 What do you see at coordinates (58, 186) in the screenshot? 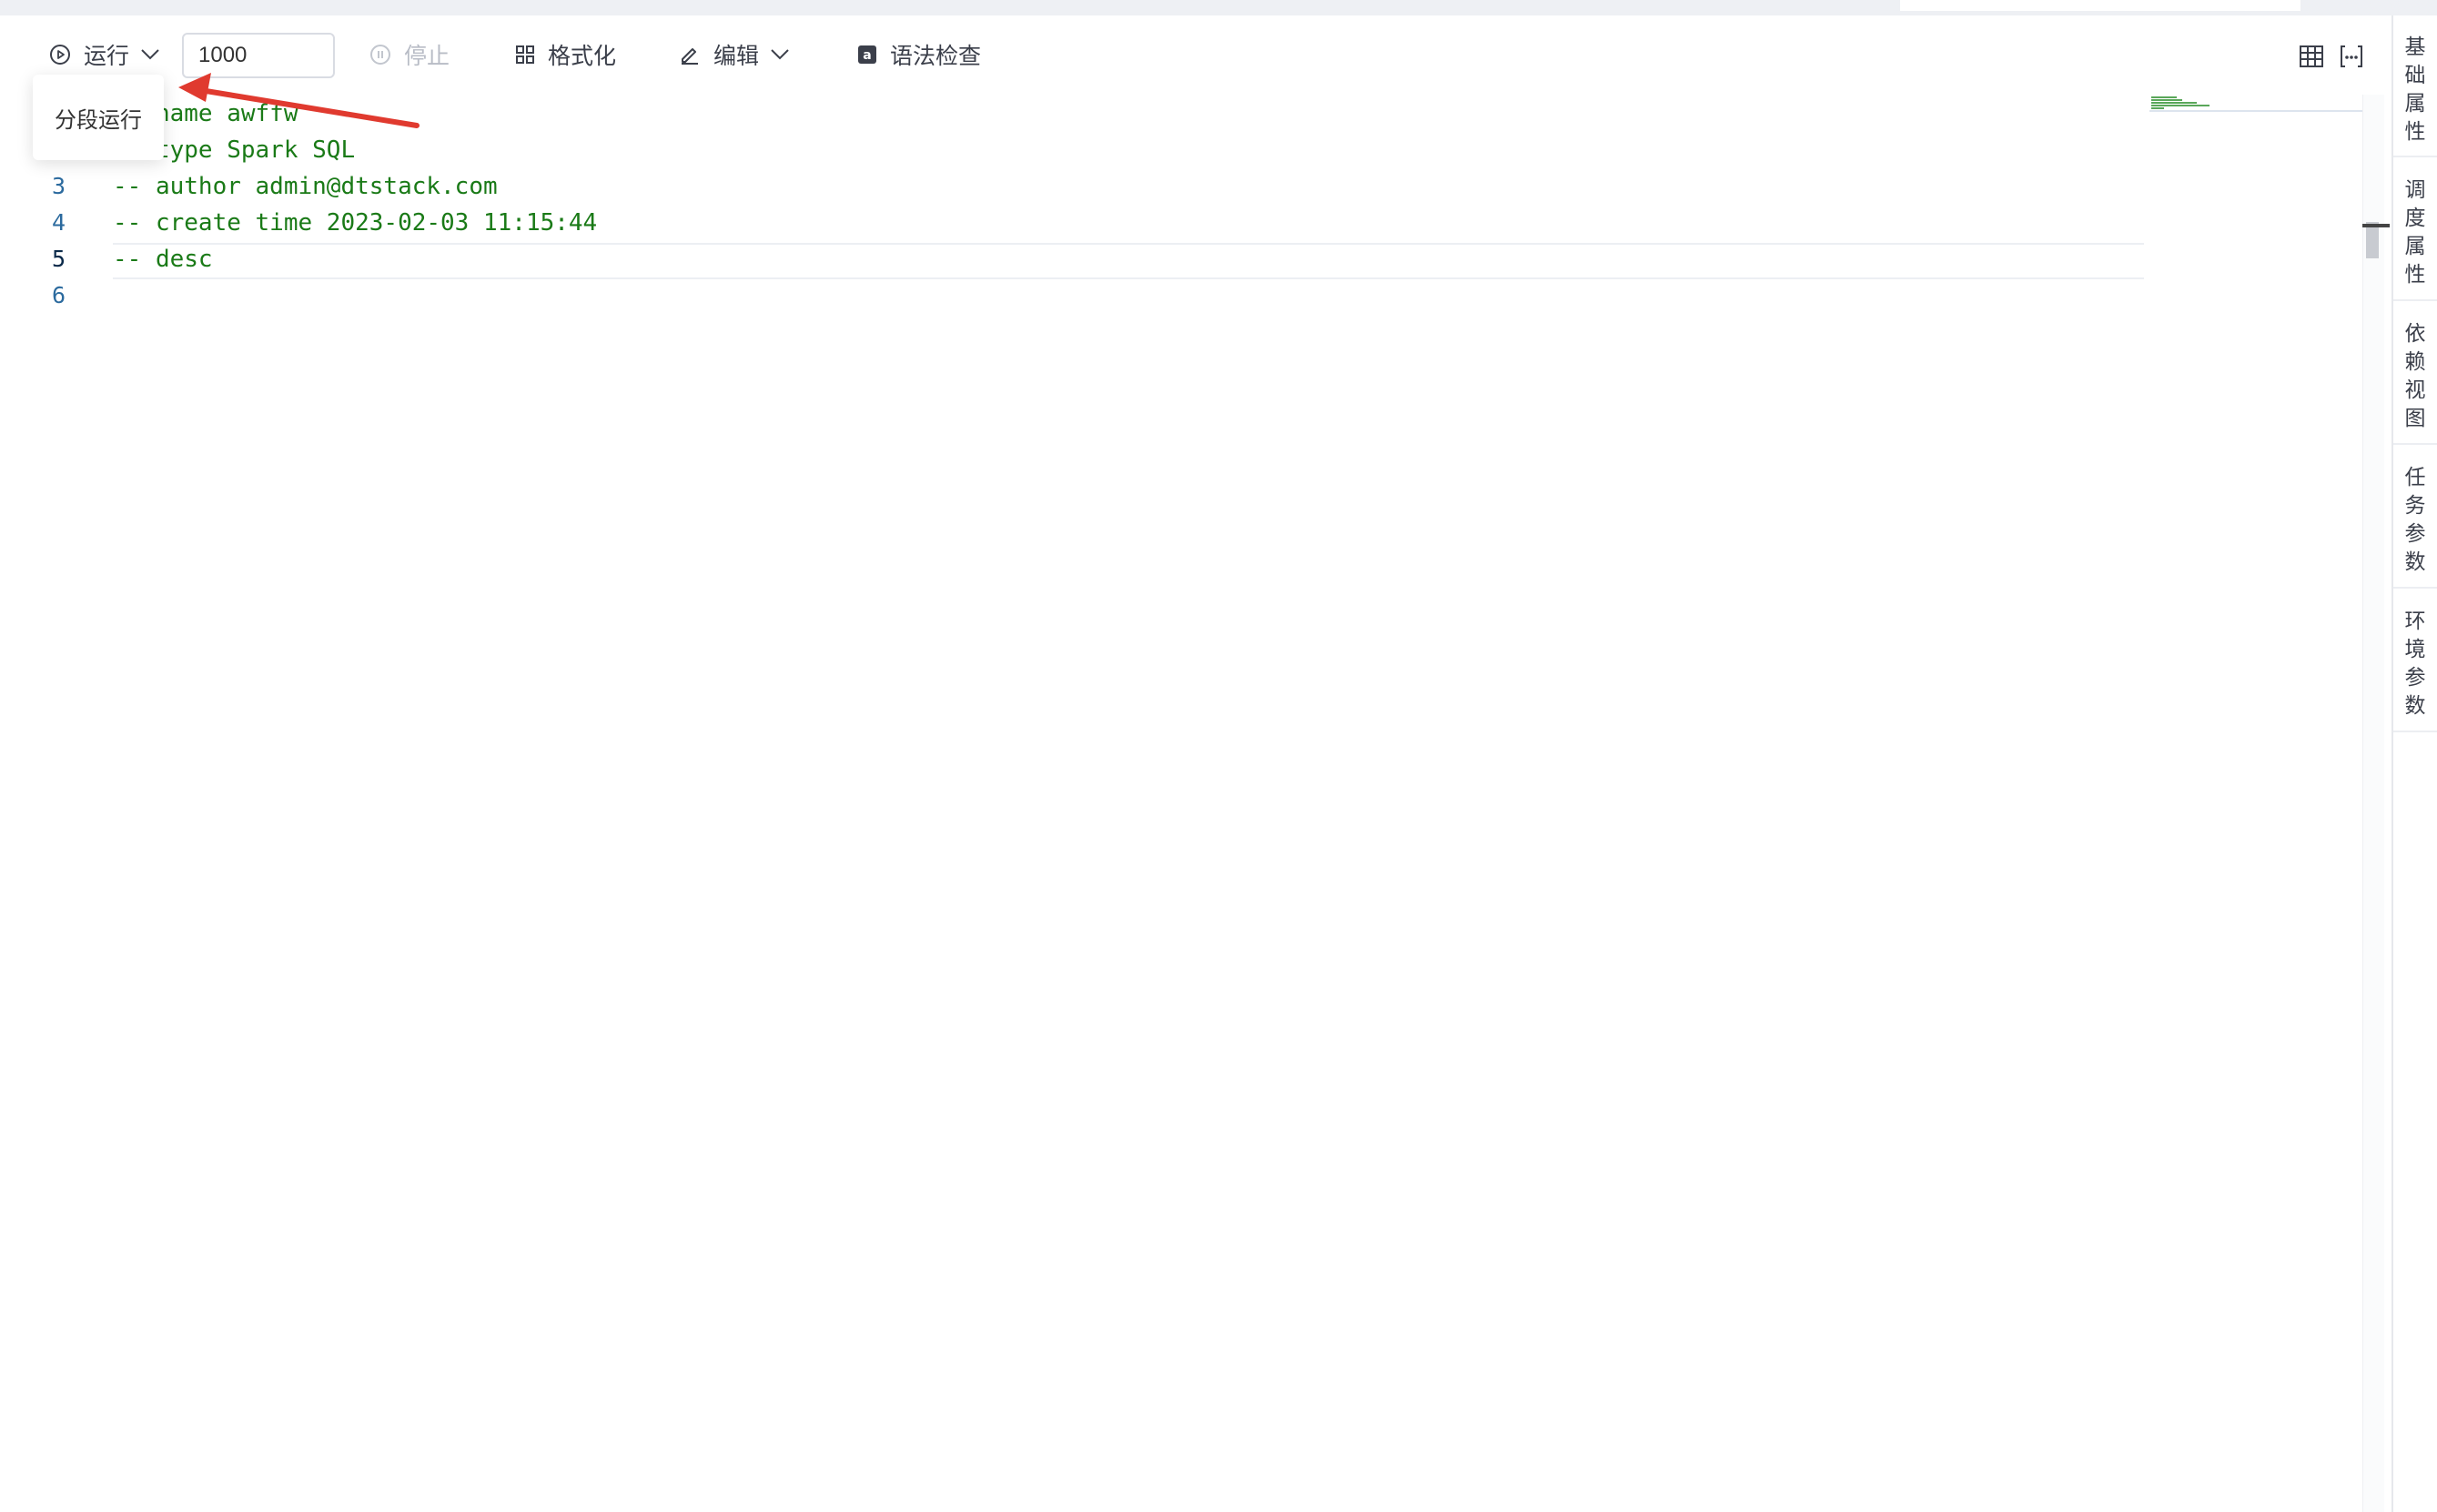
I see `line-number: 3` at bounding box center [58, 186].